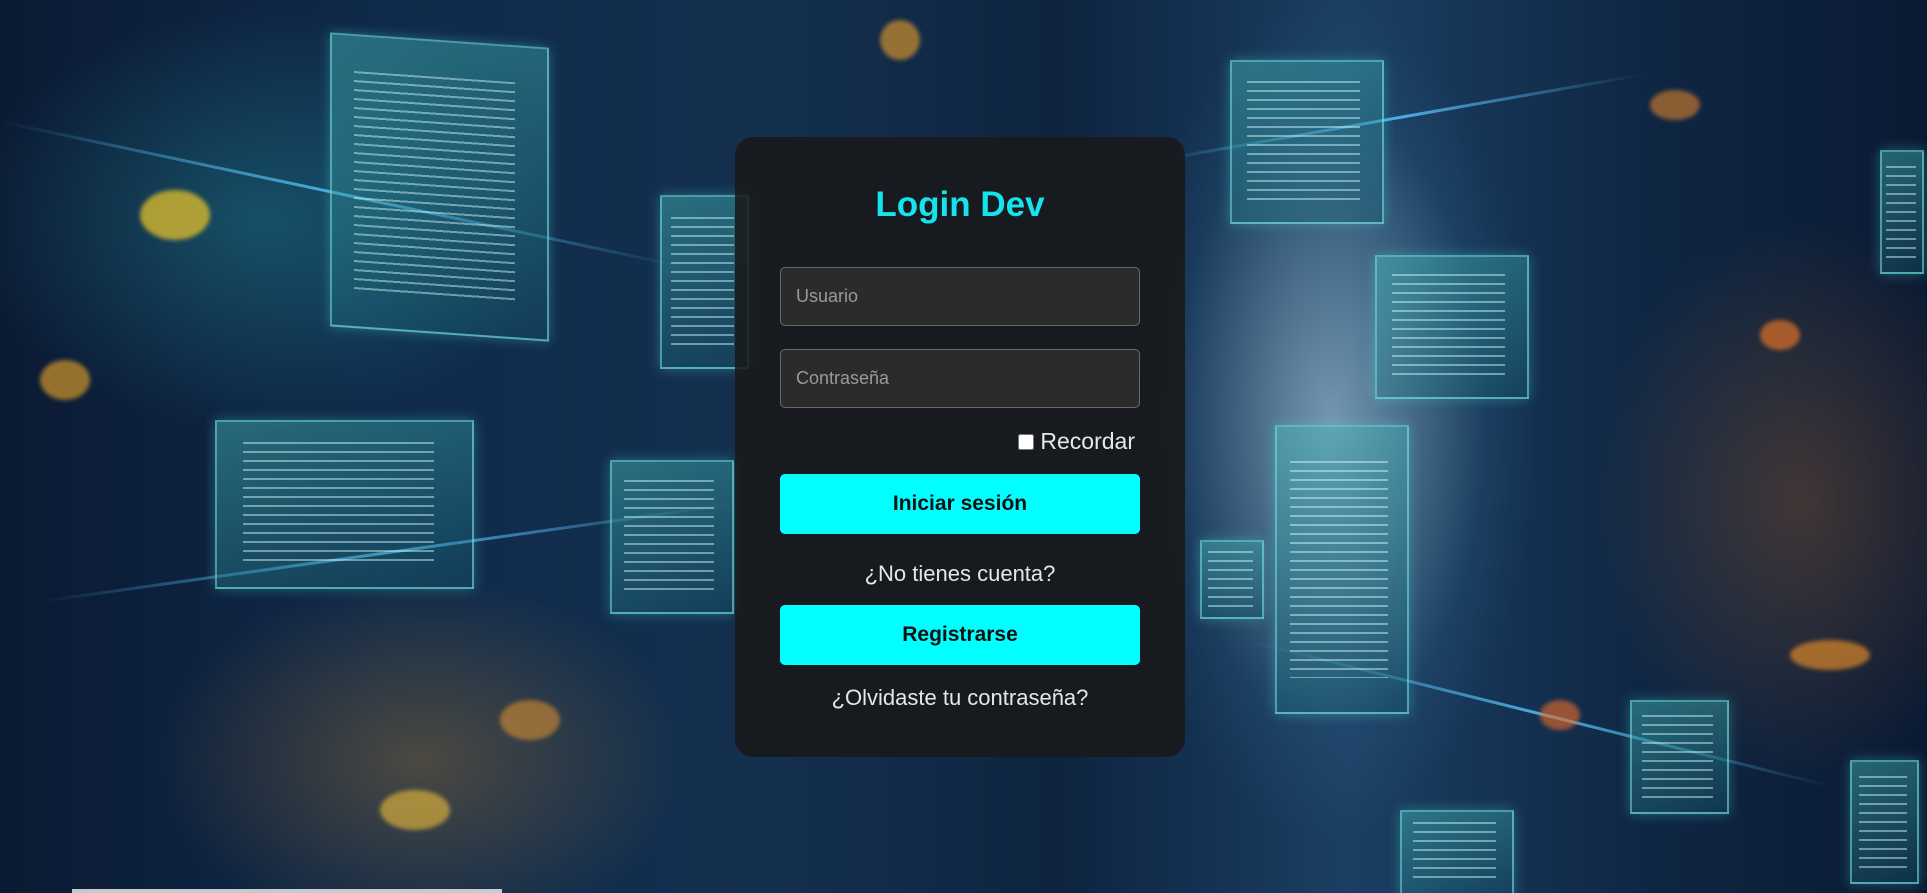  I want to click on no-account-text: ¿No tienes cuenta?, so click(960, 573).